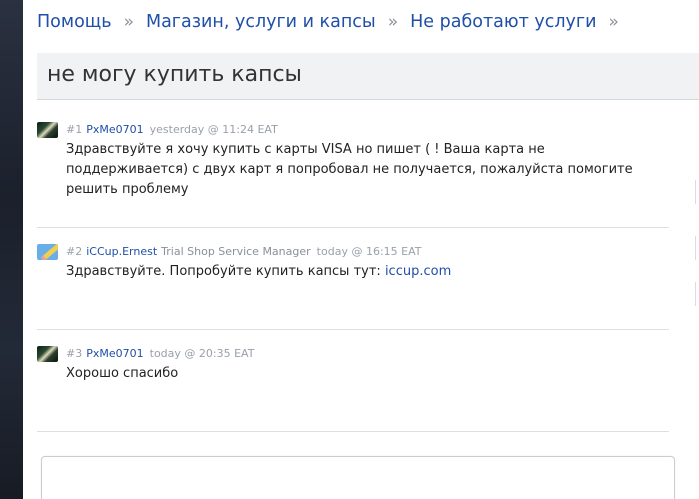 The width and height of the screenshot is (699, 499). I want to click on post-author-role: Trial Shop Service Manager, so click(236, 251).